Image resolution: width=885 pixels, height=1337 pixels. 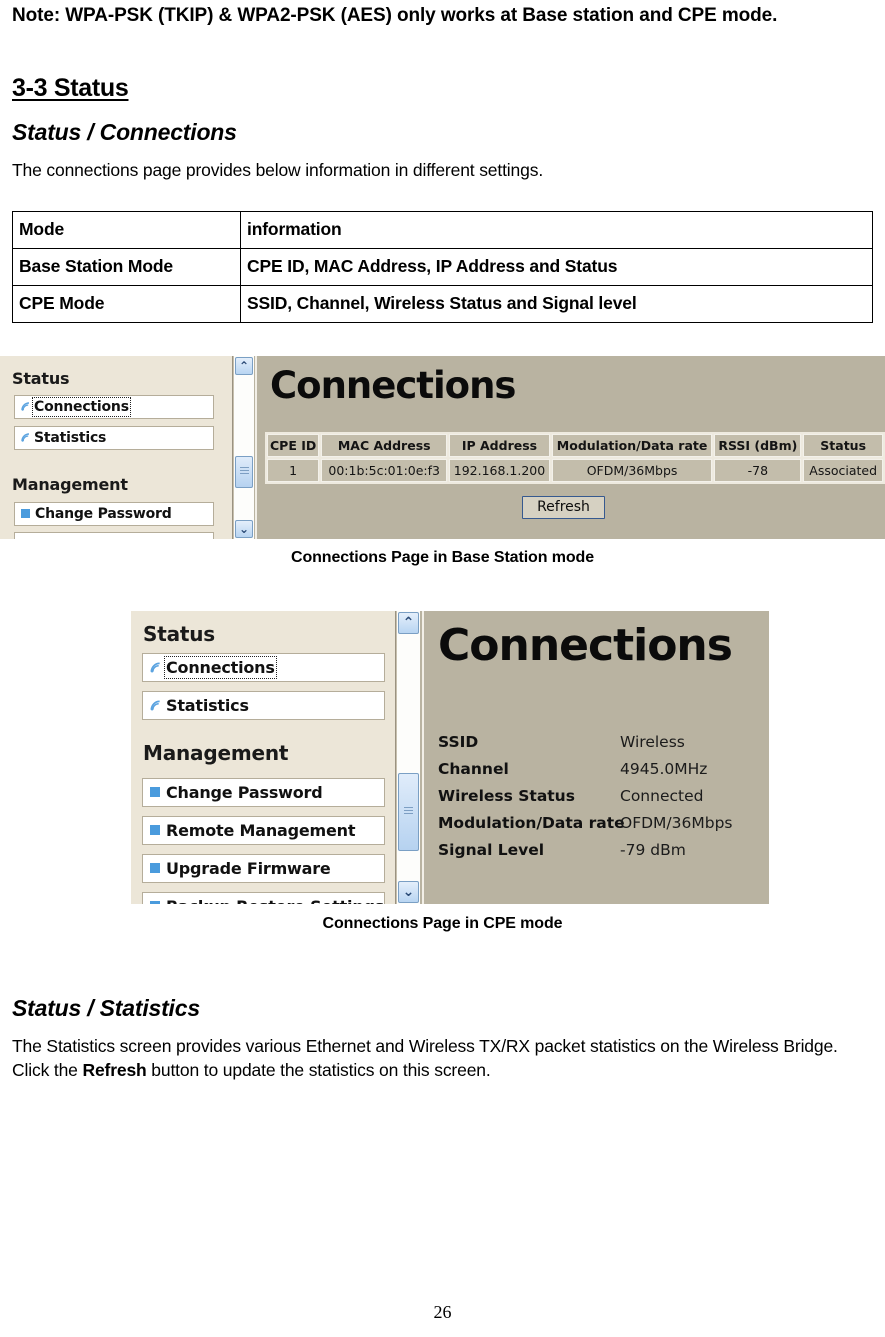 I want to click on detail-key: Signal Level, so click(x=491, y=849).